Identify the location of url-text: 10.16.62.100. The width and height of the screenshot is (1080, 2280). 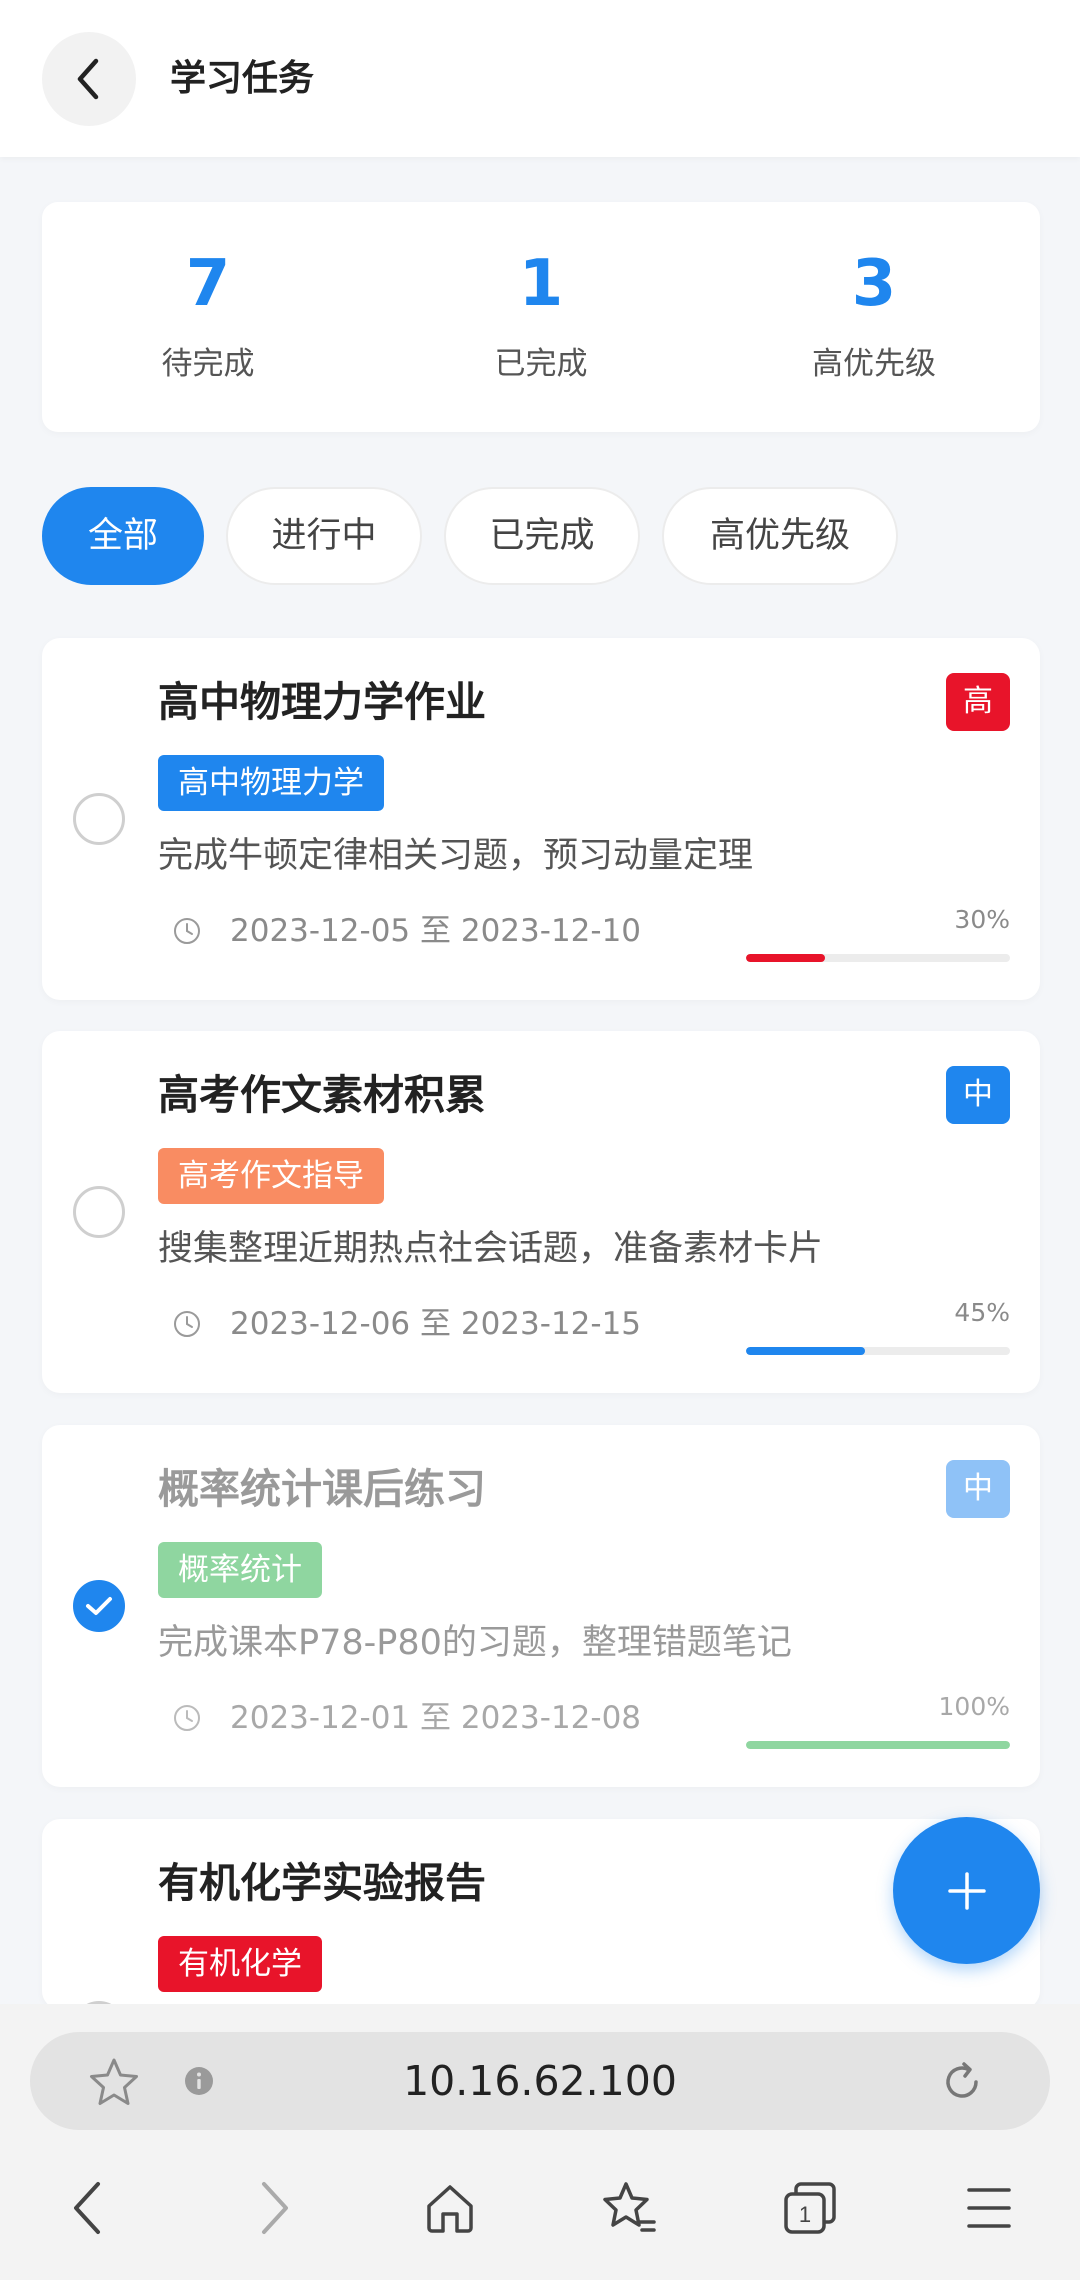
(540, 2081).